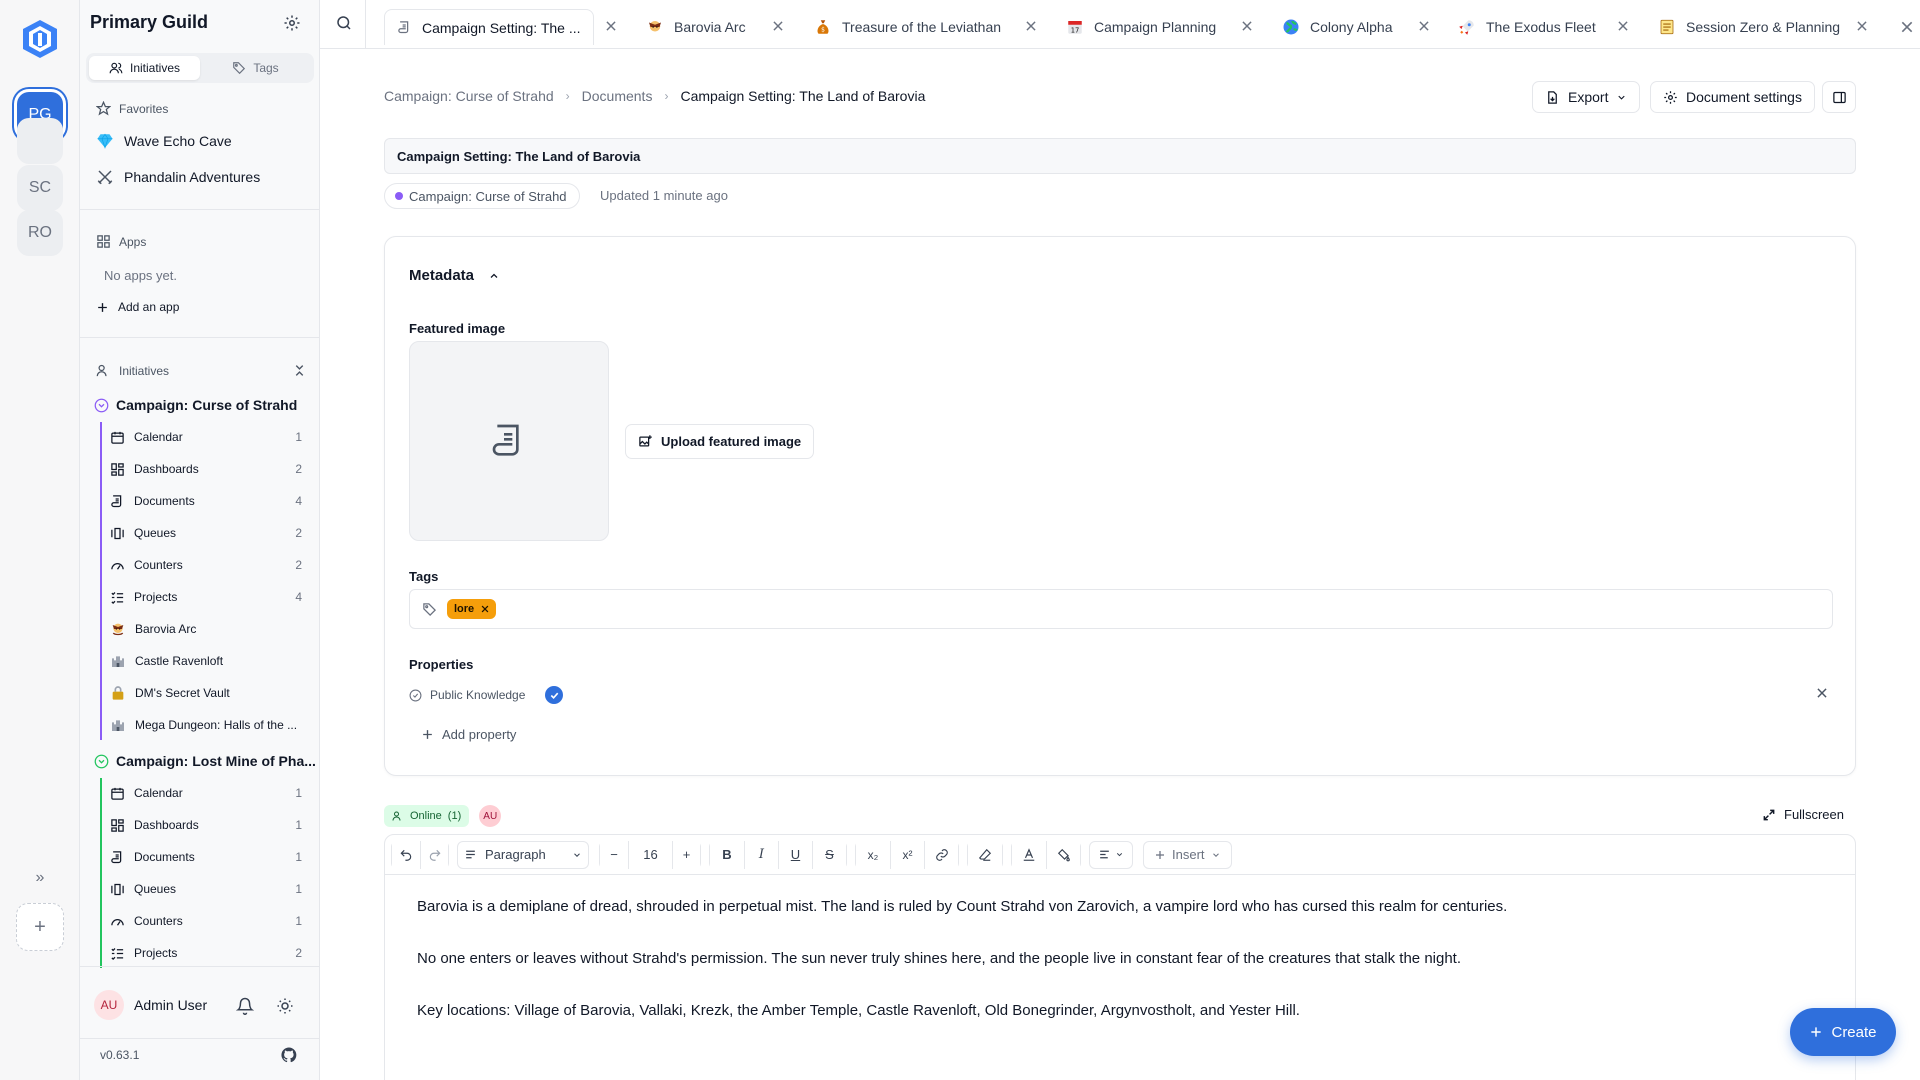 The width and height of the screenshot is (1920, 1080). Describe the element at coordinates (345, 24) in the screenshot. I see `search-icon` at that location.